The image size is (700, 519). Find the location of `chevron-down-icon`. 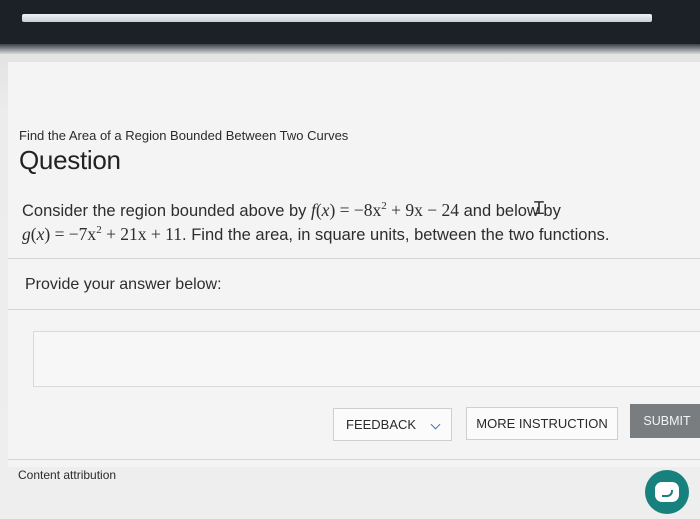

chevron-down-icon is located at coordinates (435, 424).